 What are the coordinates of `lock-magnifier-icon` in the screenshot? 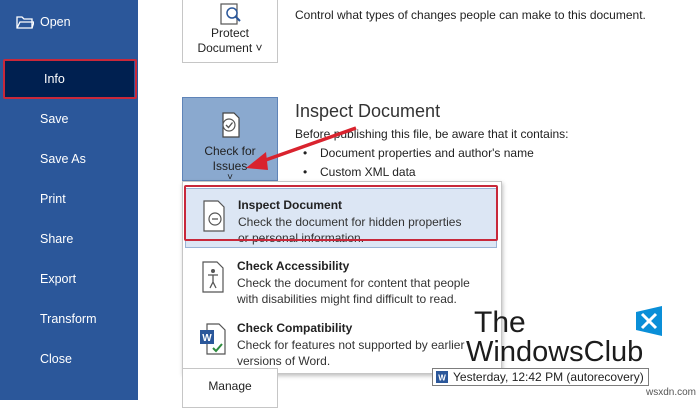 It's located at (230, 14).